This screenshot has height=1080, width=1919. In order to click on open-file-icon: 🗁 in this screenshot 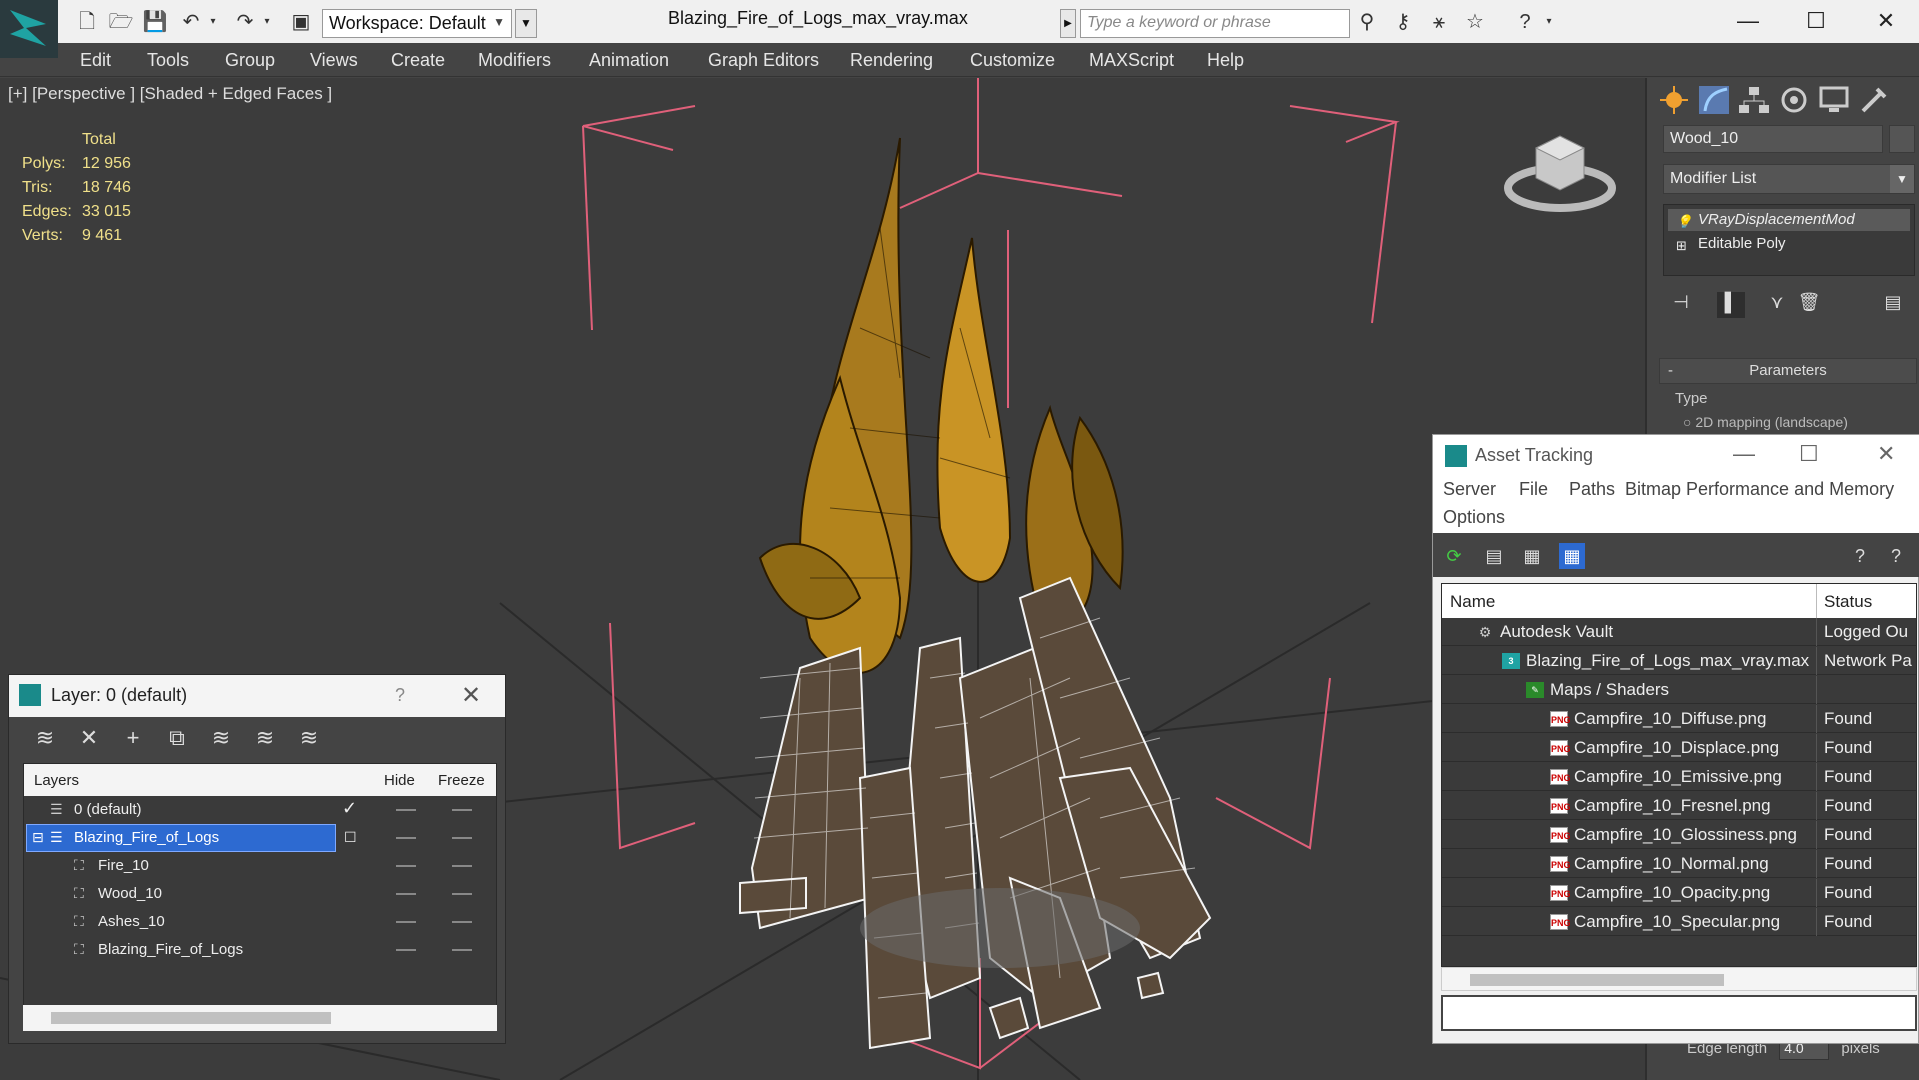, I will do `click(121, 22)`.